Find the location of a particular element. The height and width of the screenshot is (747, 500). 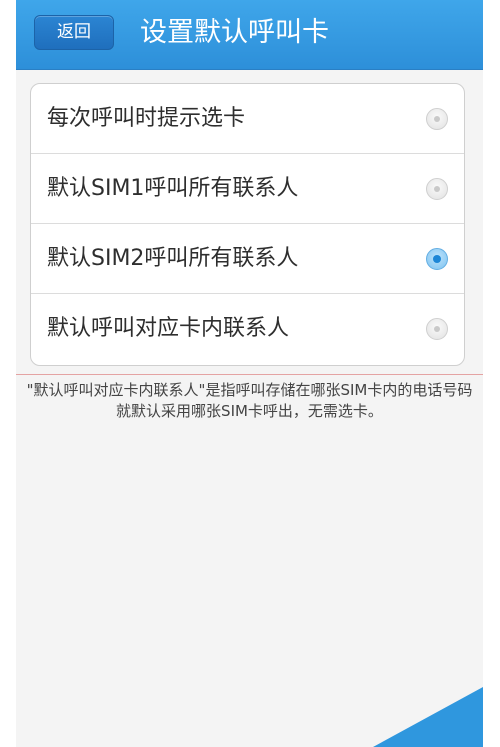

option-sim1-all: 默认SIM1呼叫所有联系人 is located at coordinates (247, 189).